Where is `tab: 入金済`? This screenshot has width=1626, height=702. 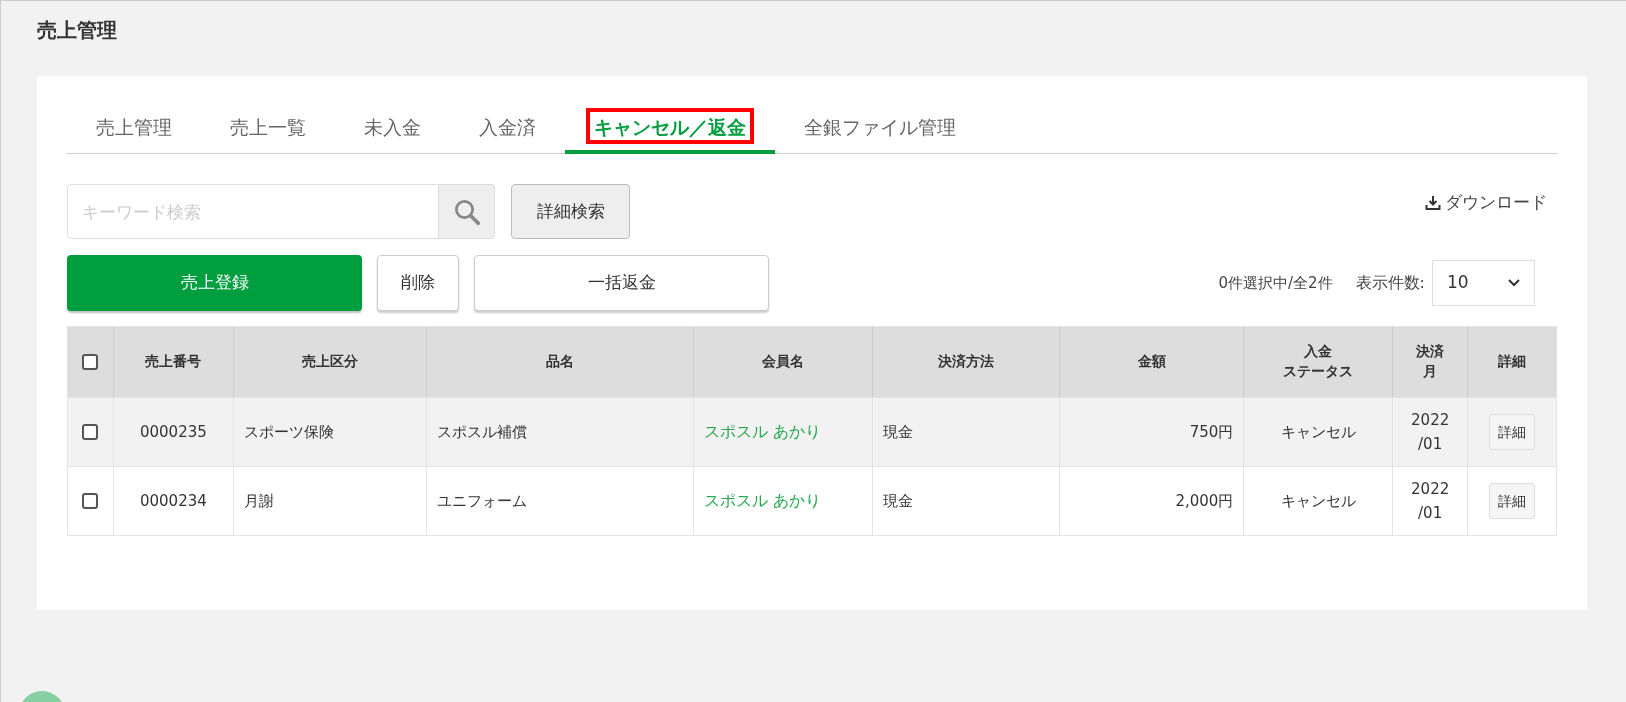 tab: 入金済 is located at coordinates (507, 129).